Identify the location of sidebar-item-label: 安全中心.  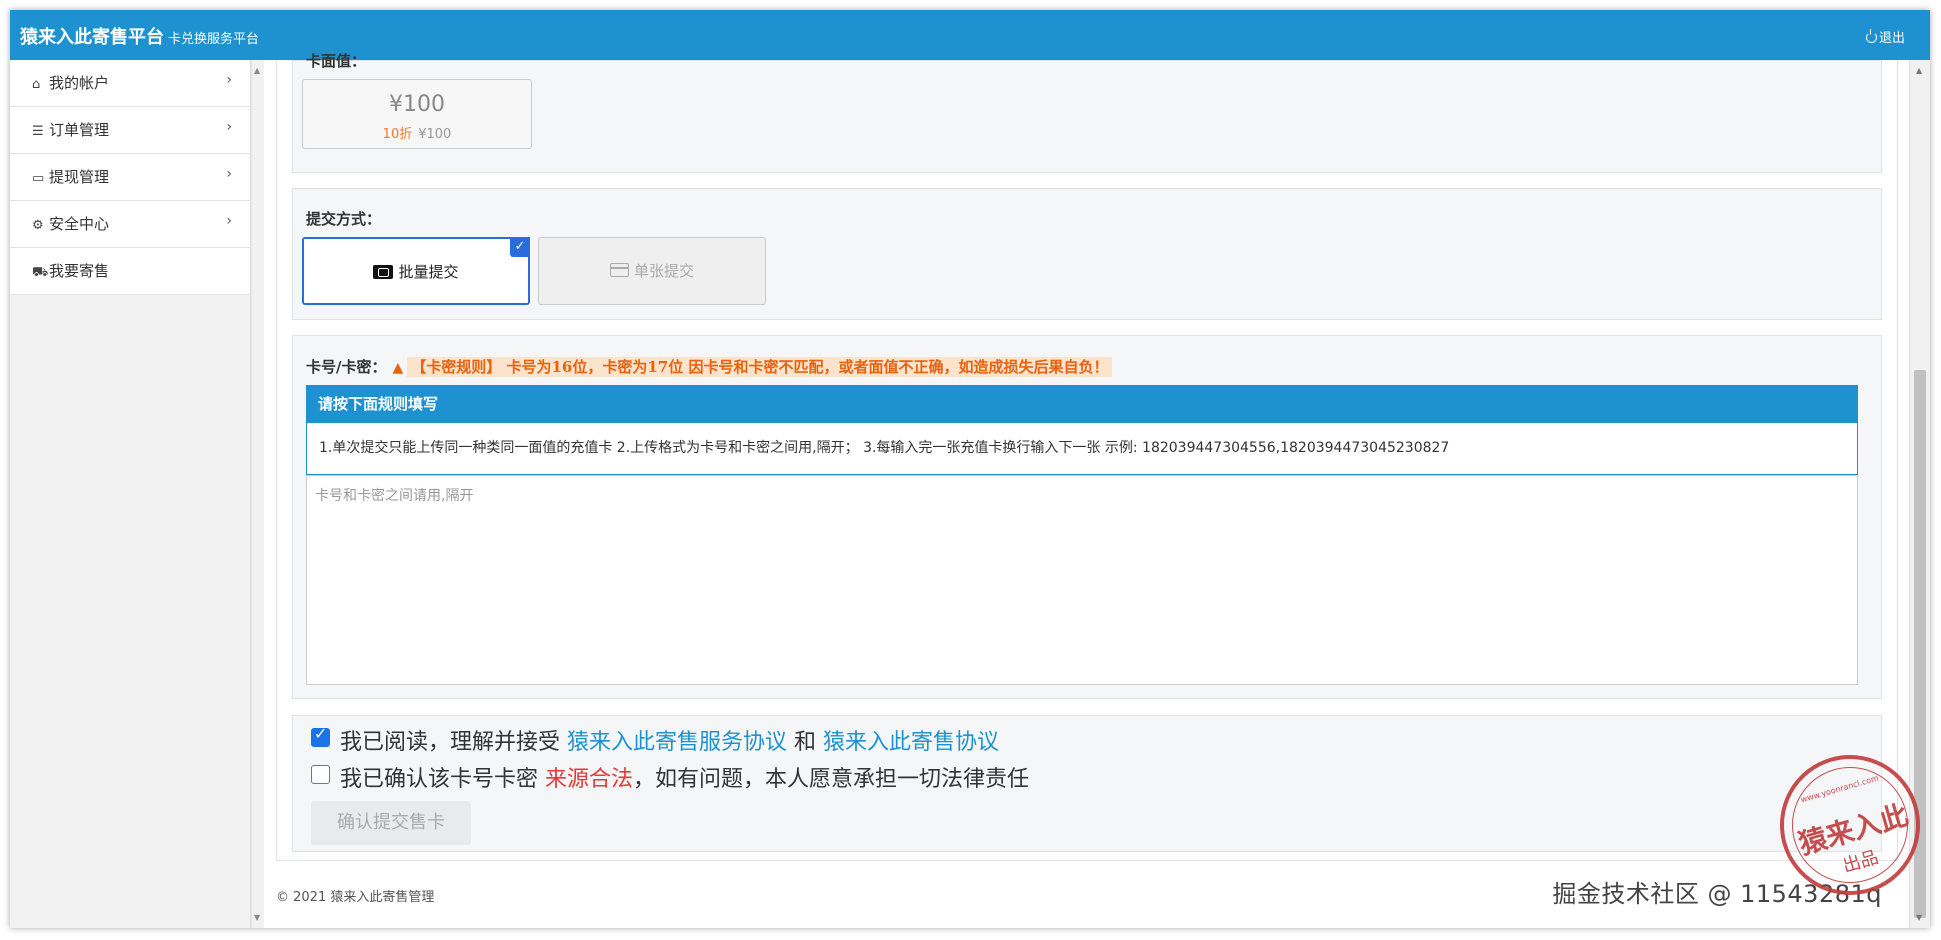
(79, 224).